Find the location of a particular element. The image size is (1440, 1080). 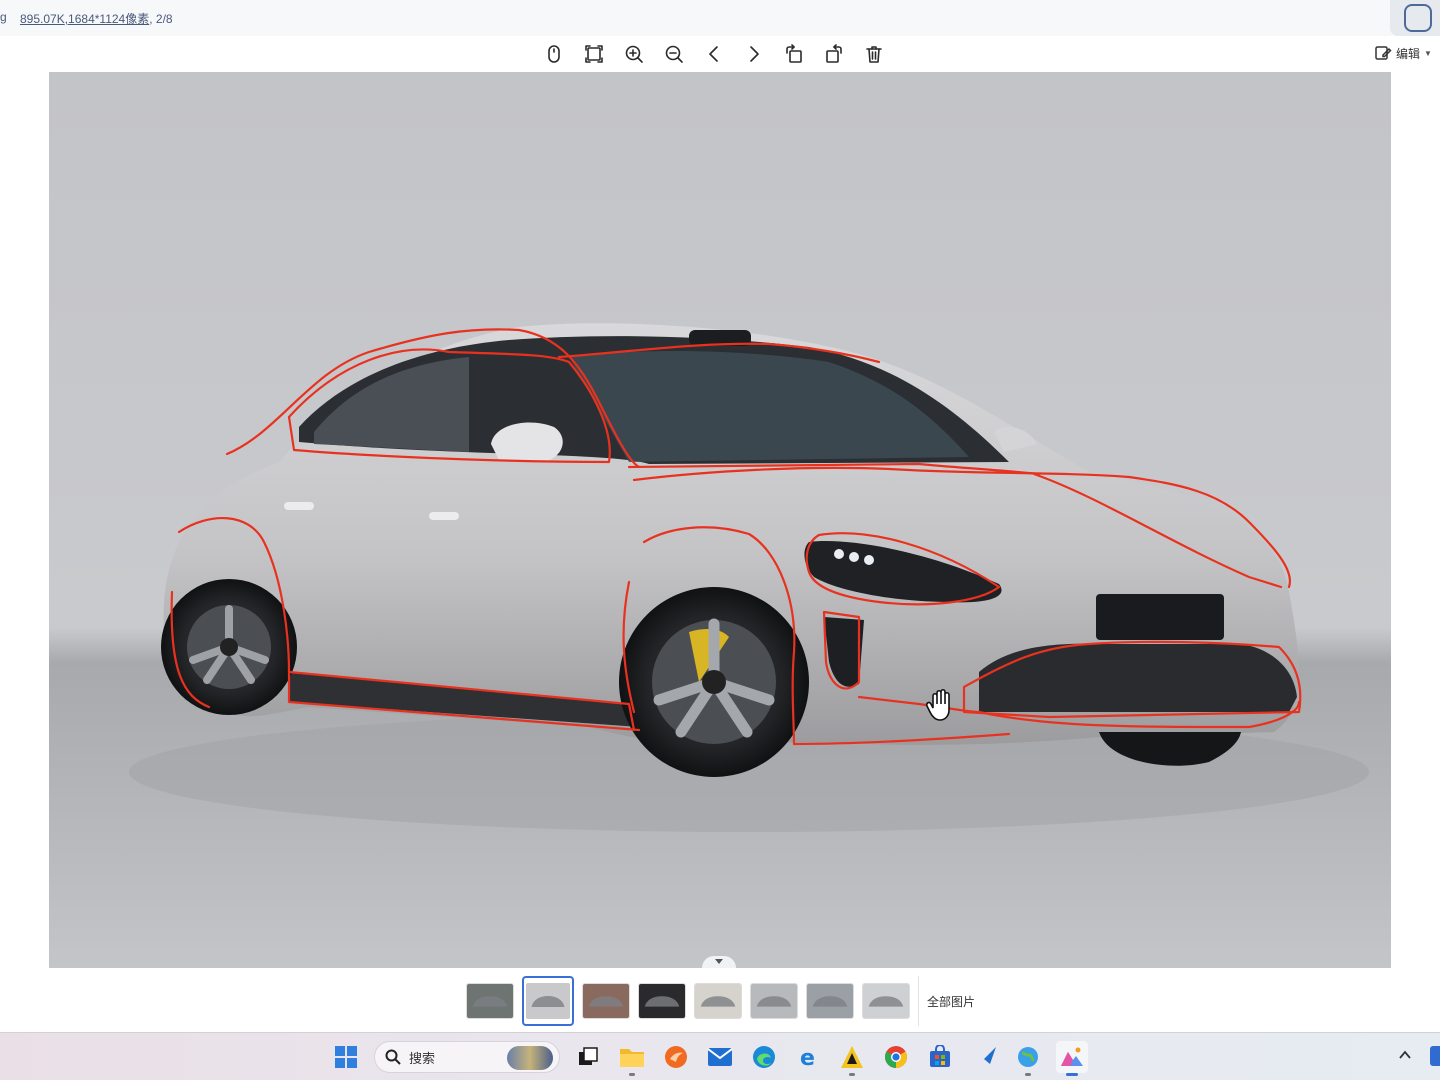

orange-app-icon is located at coordinates (676, 1057).